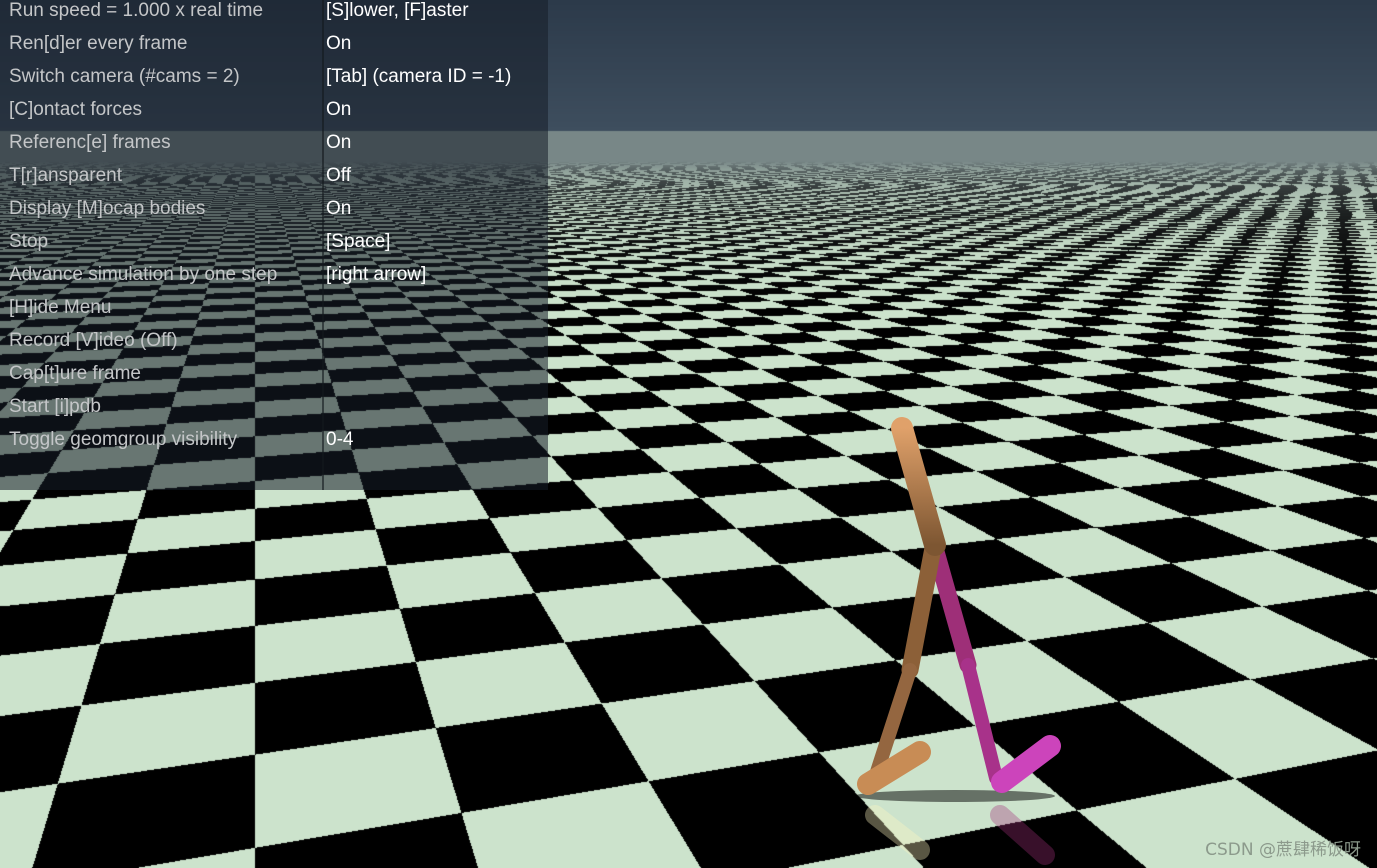 The width and height of the screenshot is (1377, 868). I want to click on menu-row: [C]ontact forces On, so click(274, 115).